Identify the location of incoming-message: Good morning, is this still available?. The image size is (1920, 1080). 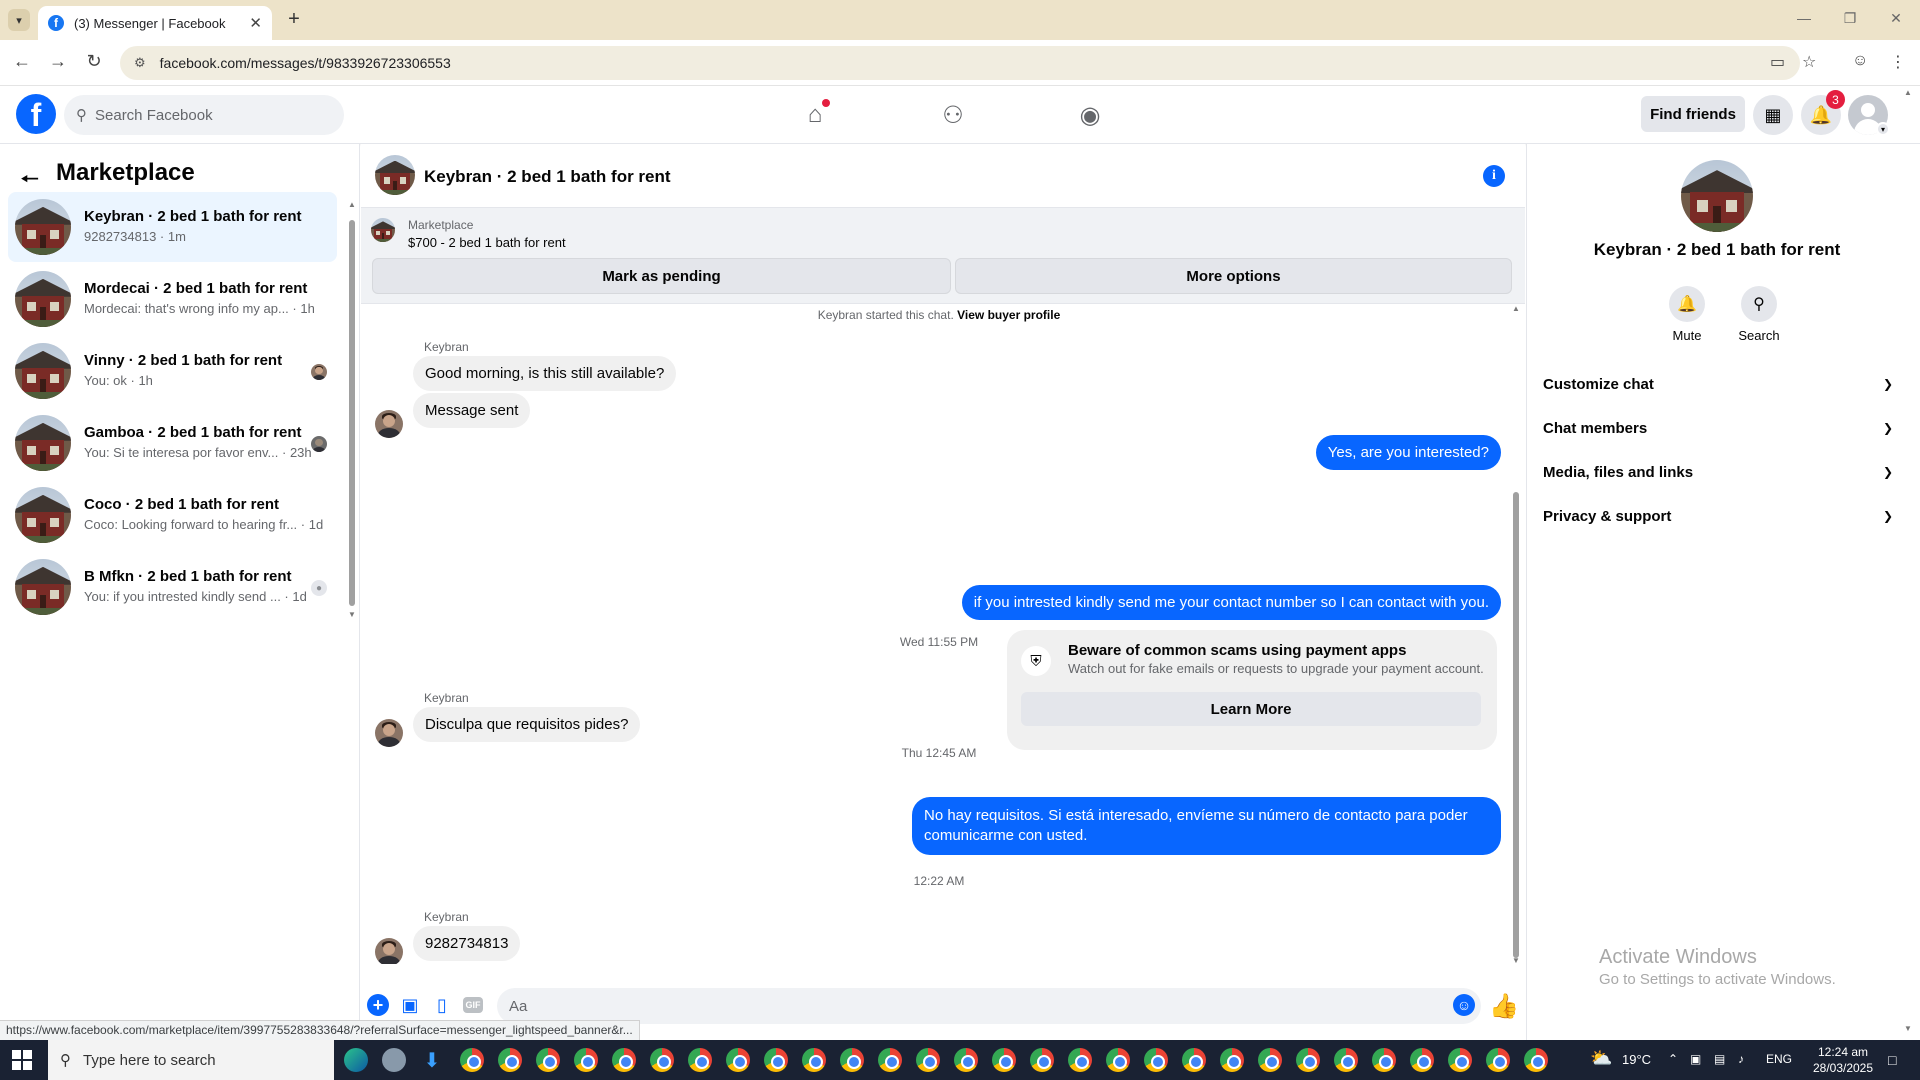
(545, 373).